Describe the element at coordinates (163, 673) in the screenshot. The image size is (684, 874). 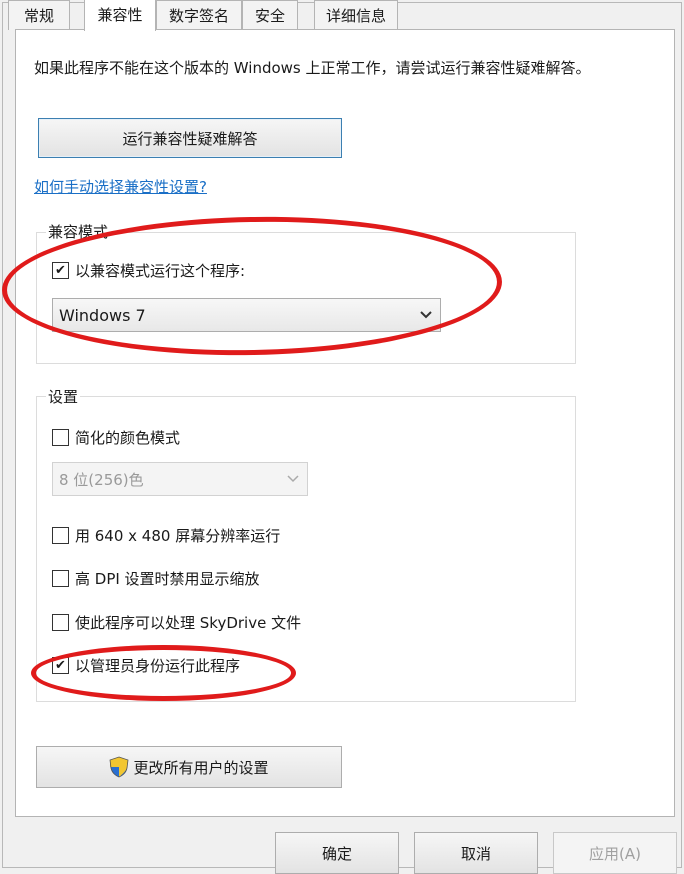
I see `annotation-circle-admin` at that location.